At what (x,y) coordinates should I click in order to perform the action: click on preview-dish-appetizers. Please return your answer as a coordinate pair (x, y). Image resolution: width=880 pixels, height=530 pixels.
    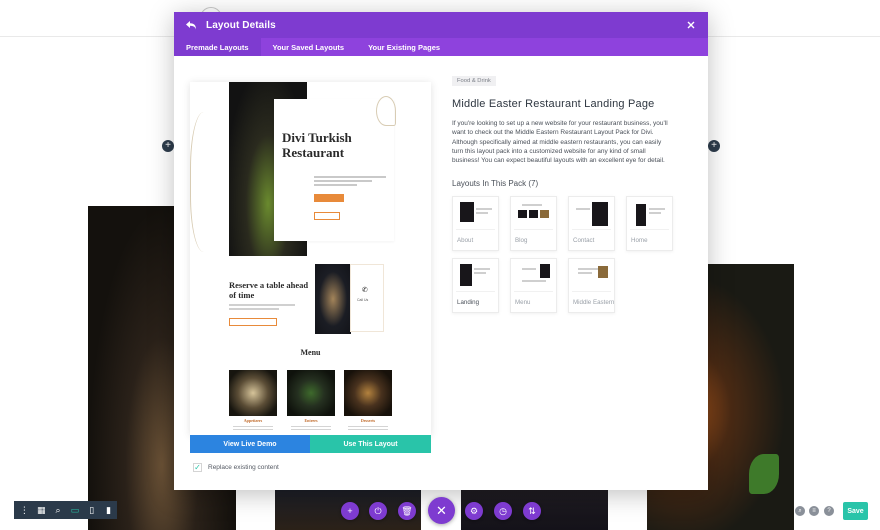
    Looking at the image, I should click on (253, 393).